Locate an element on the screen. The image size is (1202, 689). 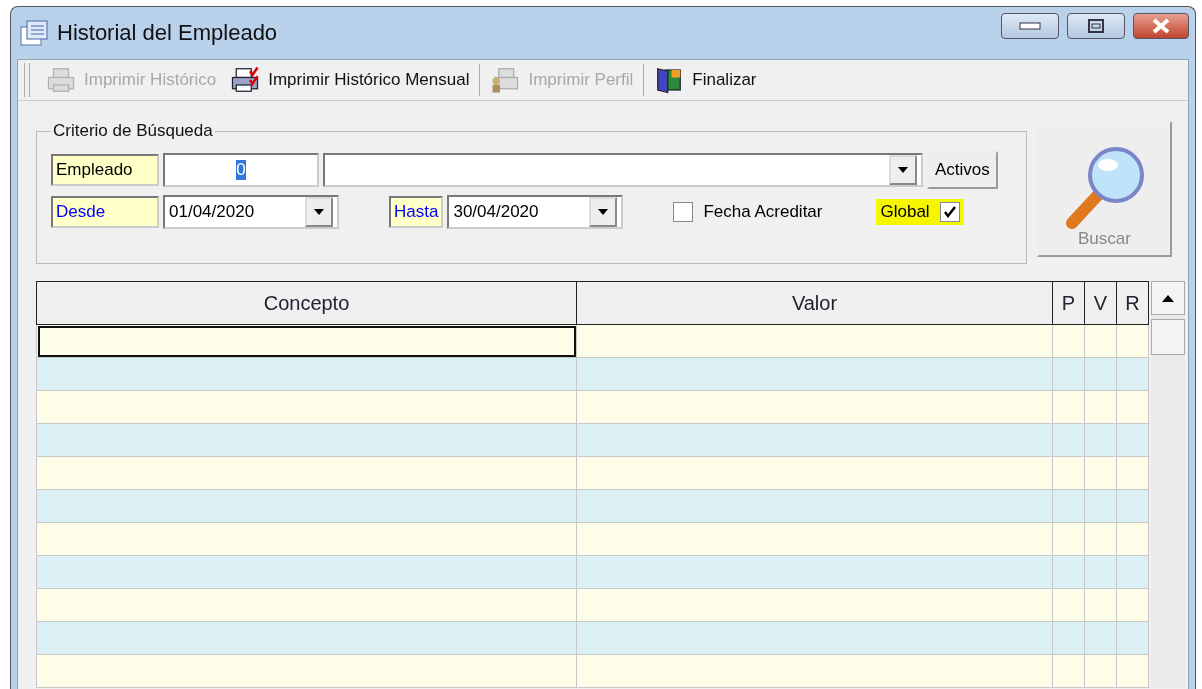
field-label: Empleado is located at coordinates (105, 170).